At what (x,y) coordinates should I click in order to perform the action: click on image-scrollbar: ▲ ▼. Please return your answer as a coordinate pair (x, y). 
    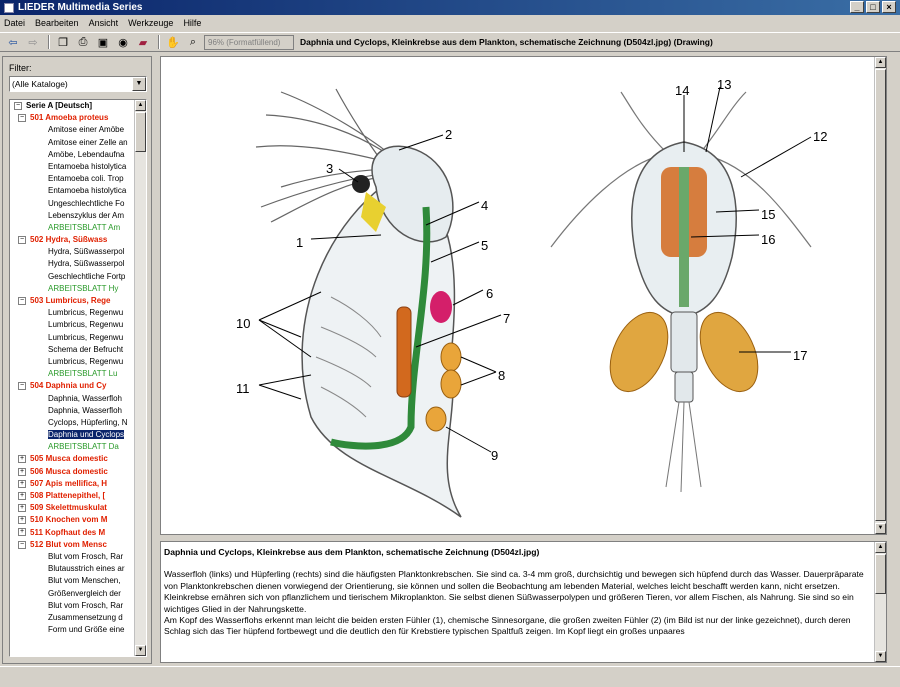
    Looking at the image, I should click on (880, 295).